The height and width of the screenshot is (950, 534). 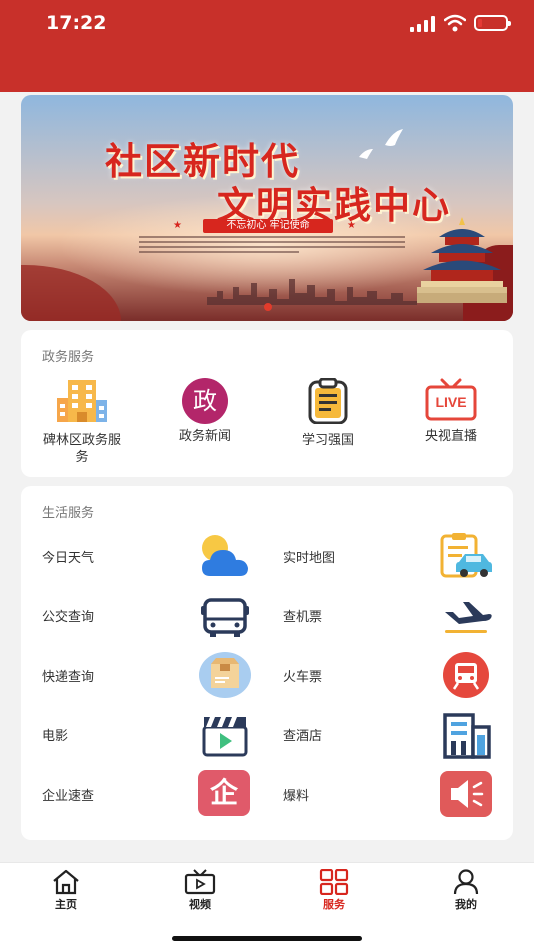 I want to click on tab-video: 视频, so click(x=200, y=890).